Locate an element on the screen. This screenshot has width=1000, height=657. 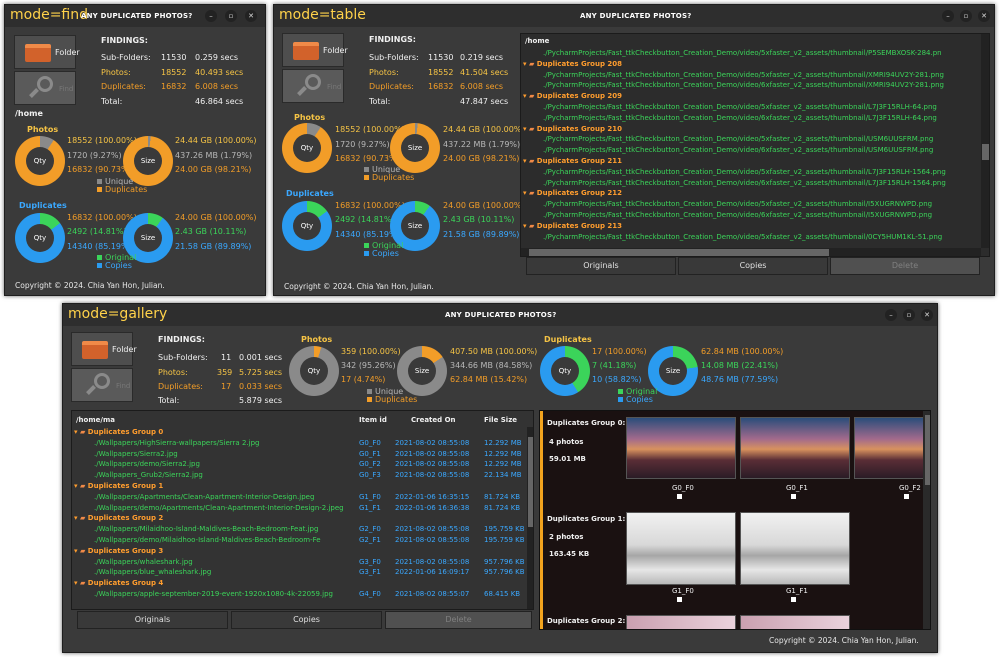
tree-group: ▾ ▰ Duplicates Group 211 is located at coordinates (572, 161).